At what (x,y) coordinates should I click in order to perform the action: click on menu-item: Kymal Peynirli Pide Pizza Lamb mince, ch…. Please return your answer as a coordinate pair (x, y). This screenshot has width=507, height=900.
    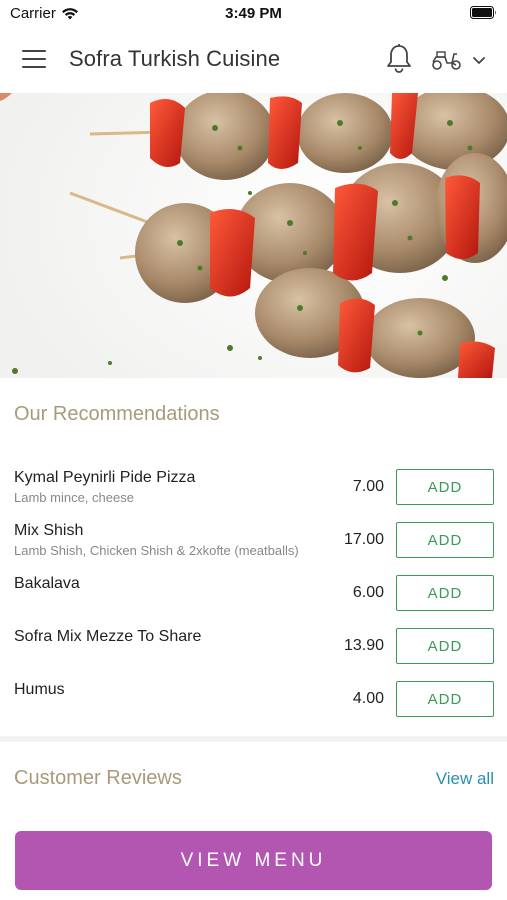
    Looking at the image, I should click on (253, 495).